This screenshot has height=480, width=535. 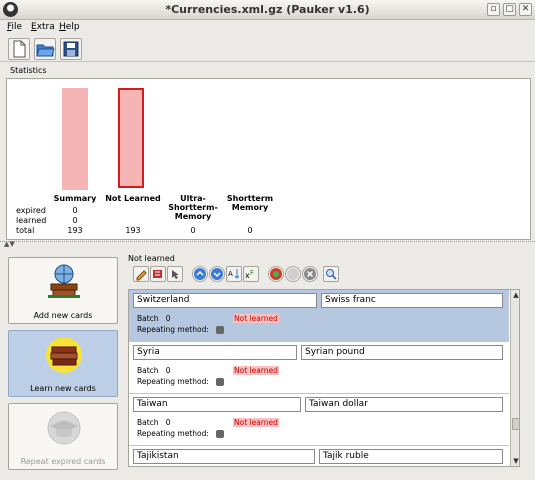 I want to click on card-front-field: Syria, so click(x=215, y=352).